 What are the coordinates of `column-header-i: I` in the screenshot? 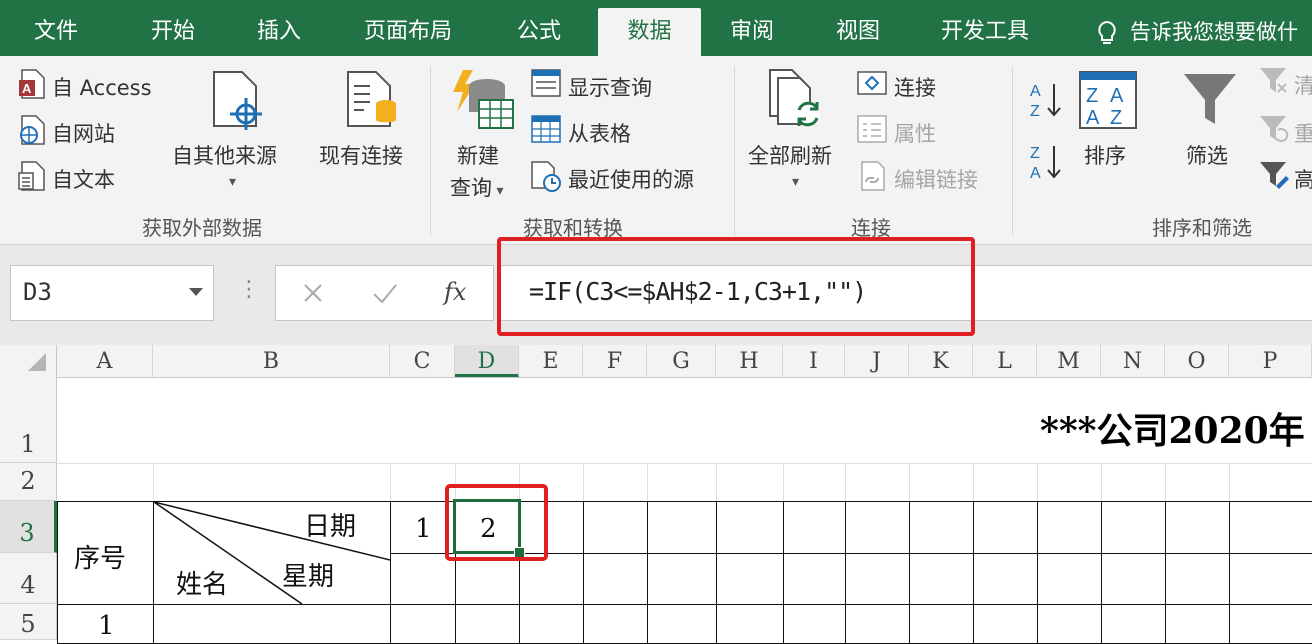 It's located at (814, 361).